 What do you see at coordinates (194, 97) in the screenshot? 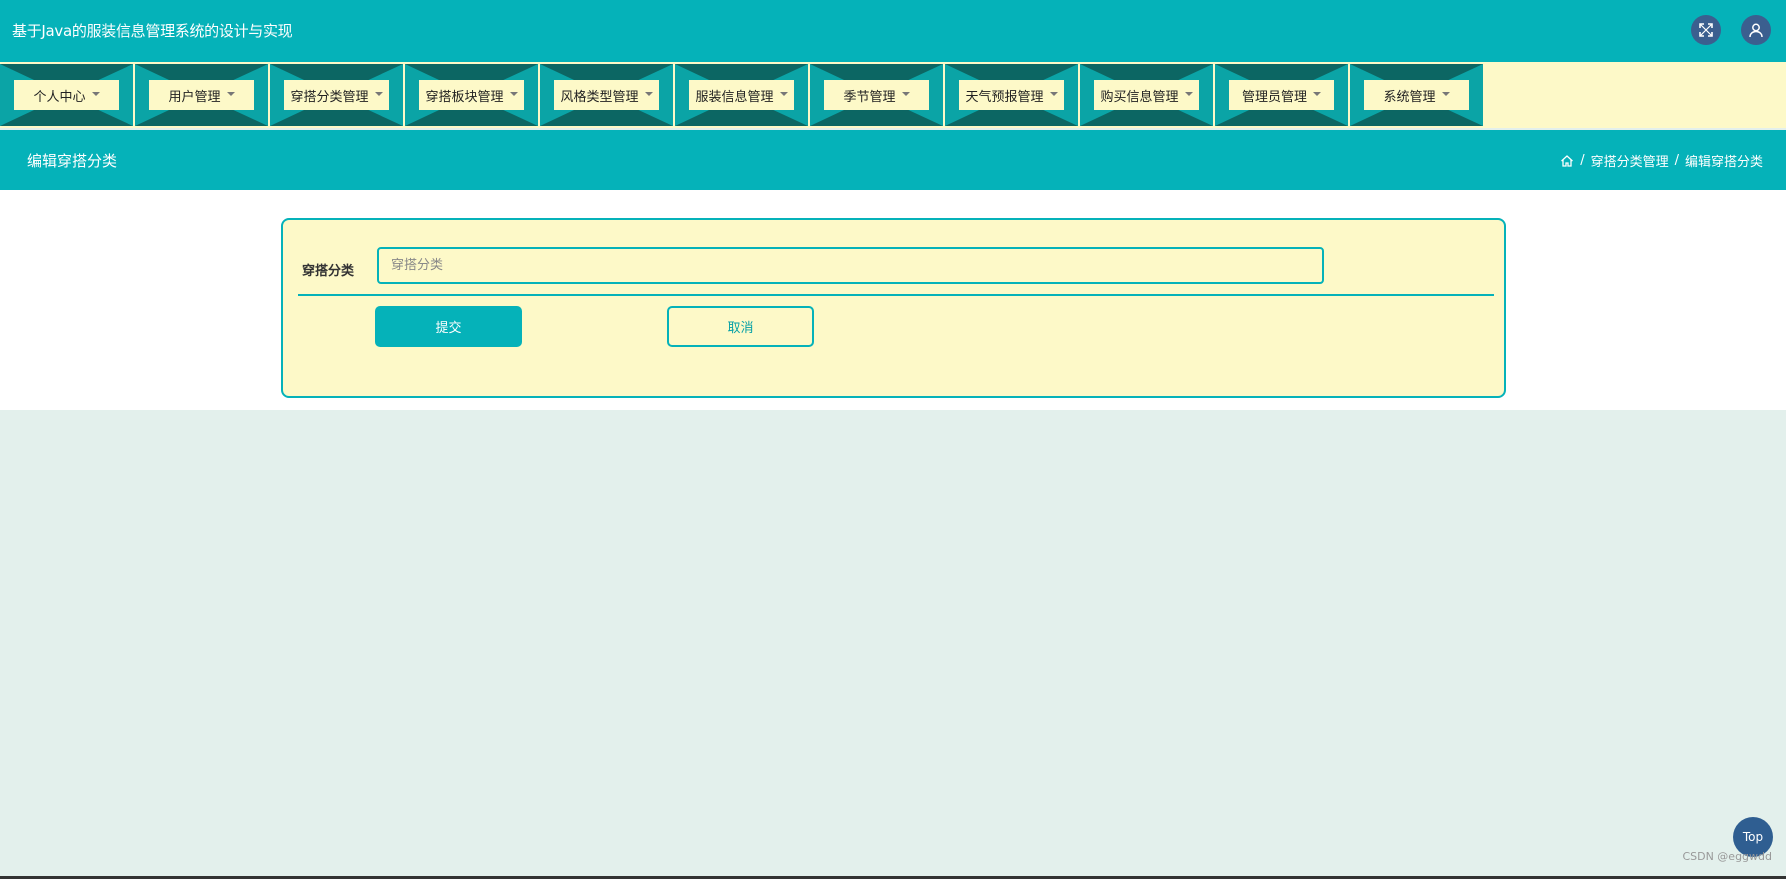
I see `menu-item-label: 用户管理` at bounding box center [194, 97].